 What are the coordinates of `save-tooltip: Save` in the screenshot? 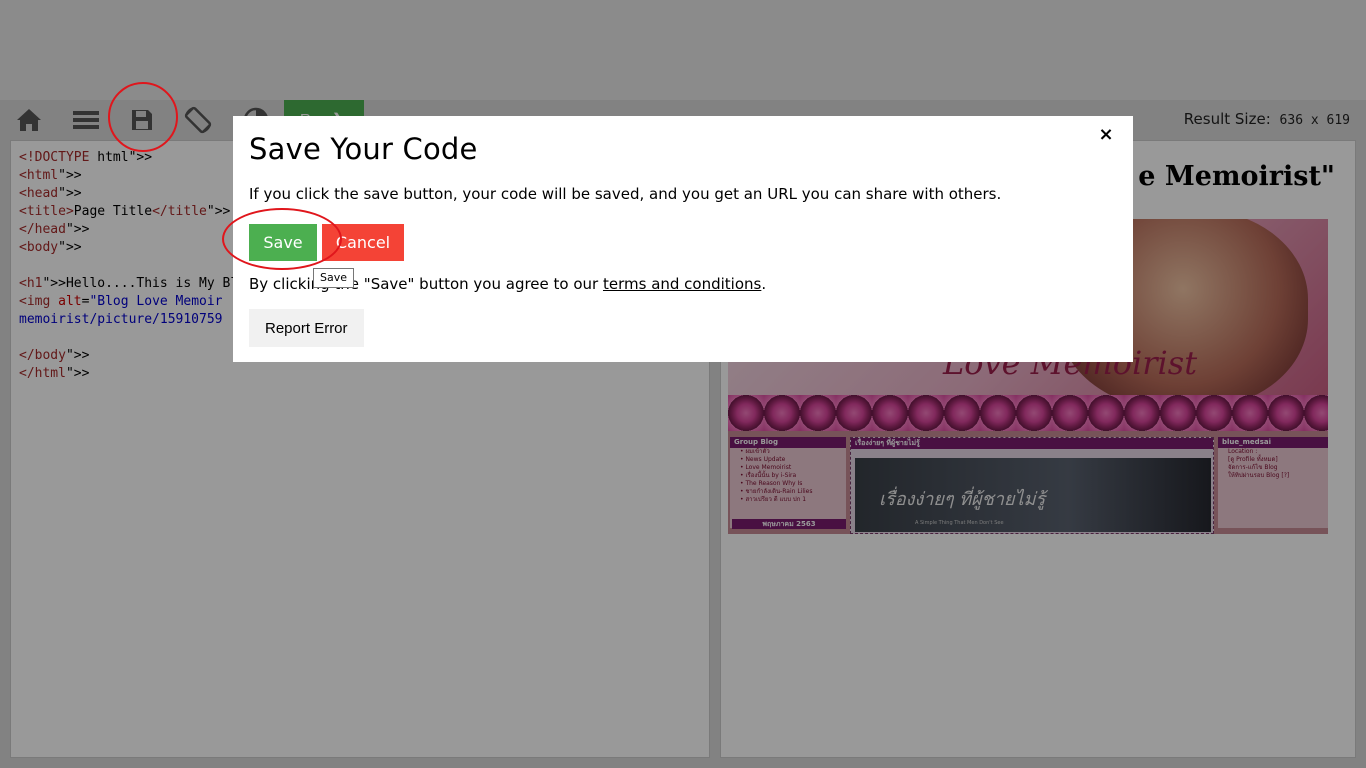 It's located at (334, 278).